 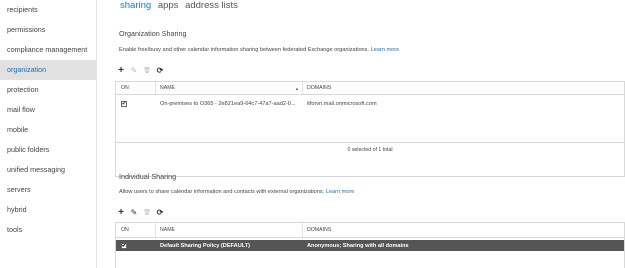 What do you see at coordinates (168, 5) in the screenshot?
I see `tab-apps: apps` at bounding box center [168, 5].